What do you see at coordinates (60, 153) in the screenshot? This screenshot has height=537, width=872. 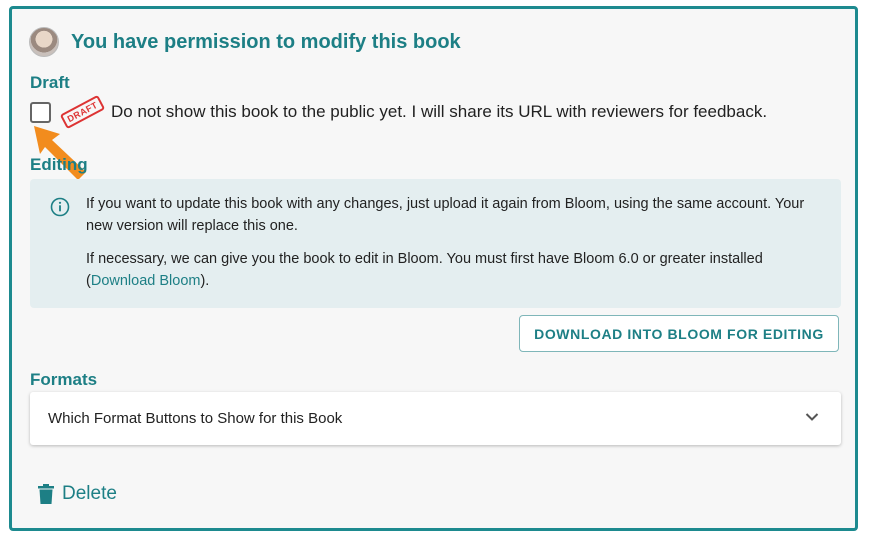 I see `pointer-arrow-icon` at bounding box center [60, 153].